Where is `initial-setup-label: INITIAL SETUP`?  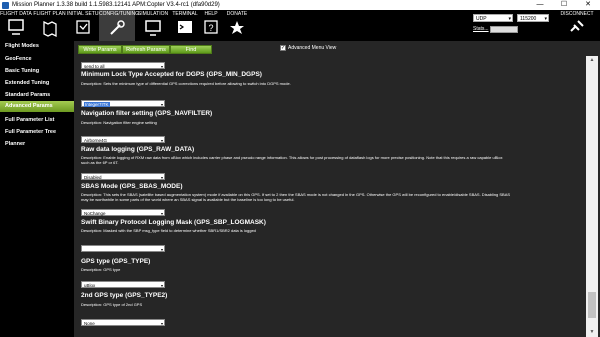 initial-setup-label: INITIAL SETUP is located at coordinates (84, 14).